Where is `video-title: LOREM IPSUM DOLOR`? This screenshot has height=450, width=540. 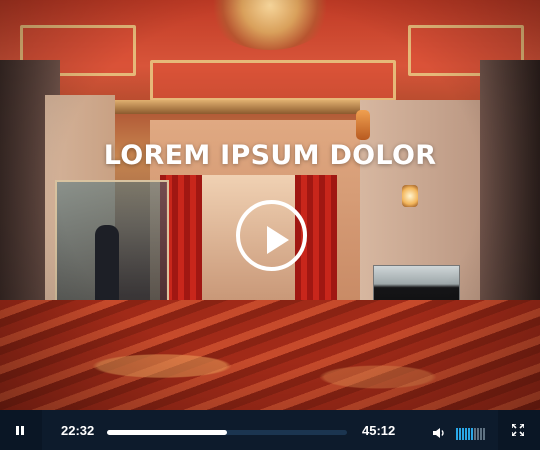
video-title: LOREM IPSUM DOLOR is located at coordinates (270, 155).